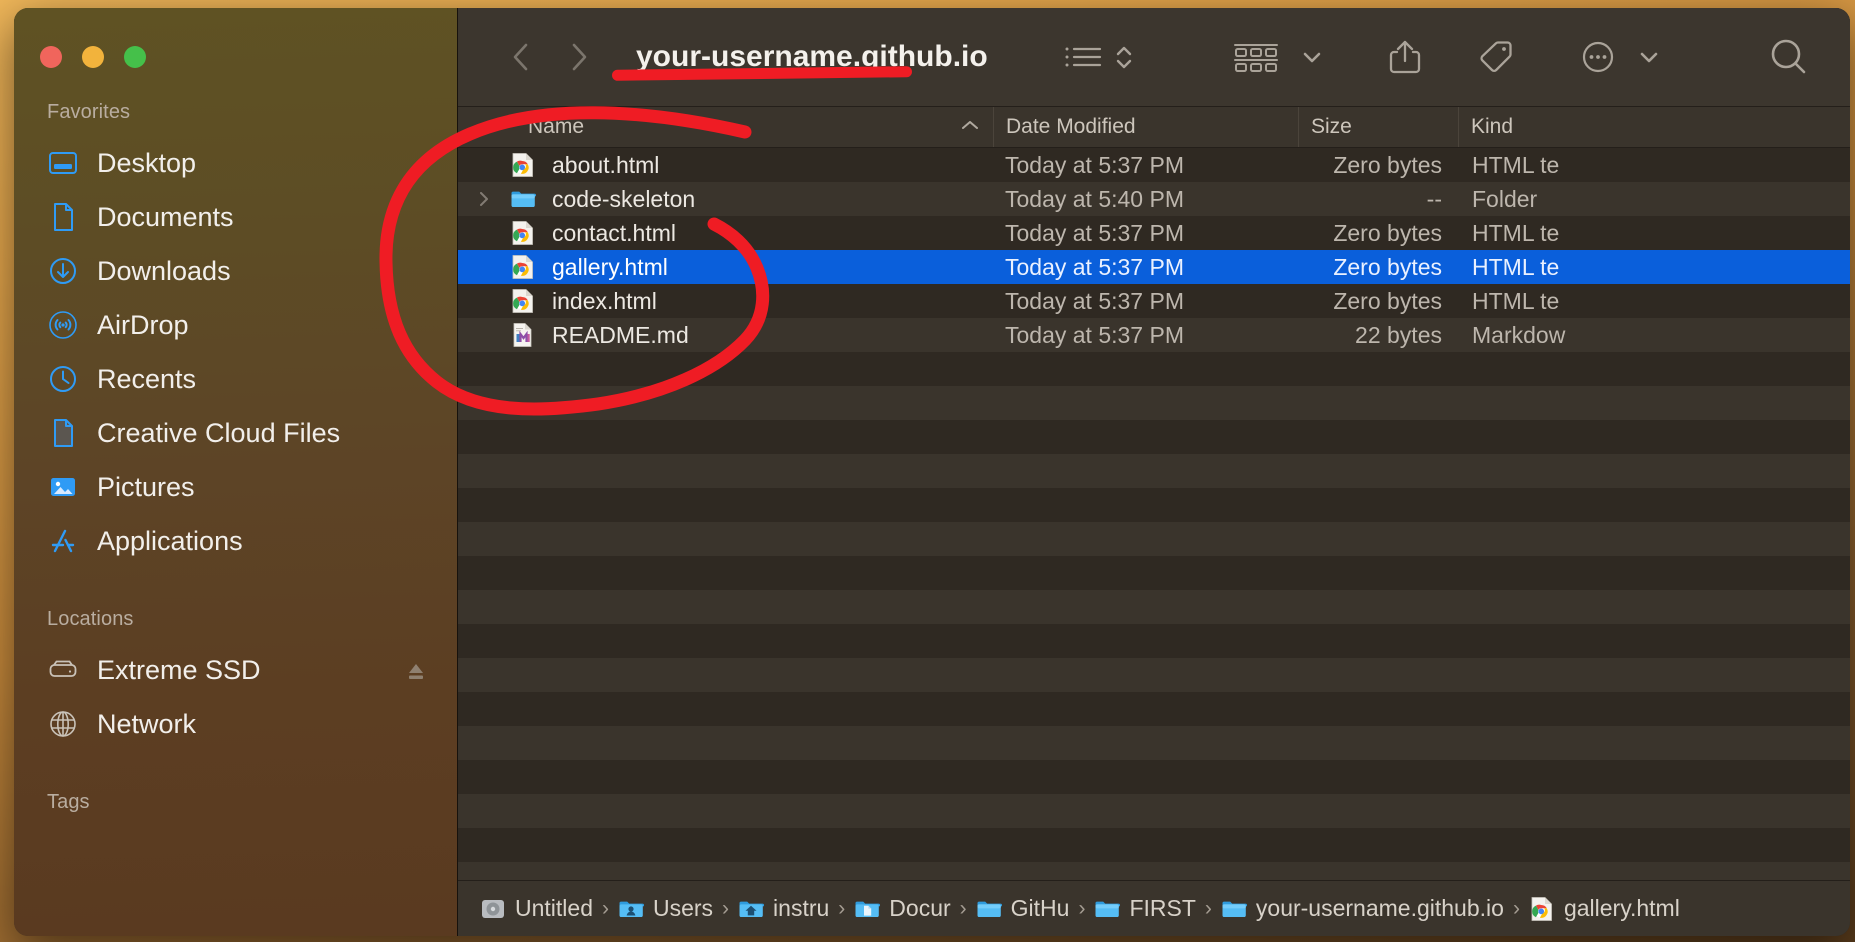 The width and height of the screenshot is (1855, 942). I want to click on breadcrumb-item: GitHu, so click(1023, 908).